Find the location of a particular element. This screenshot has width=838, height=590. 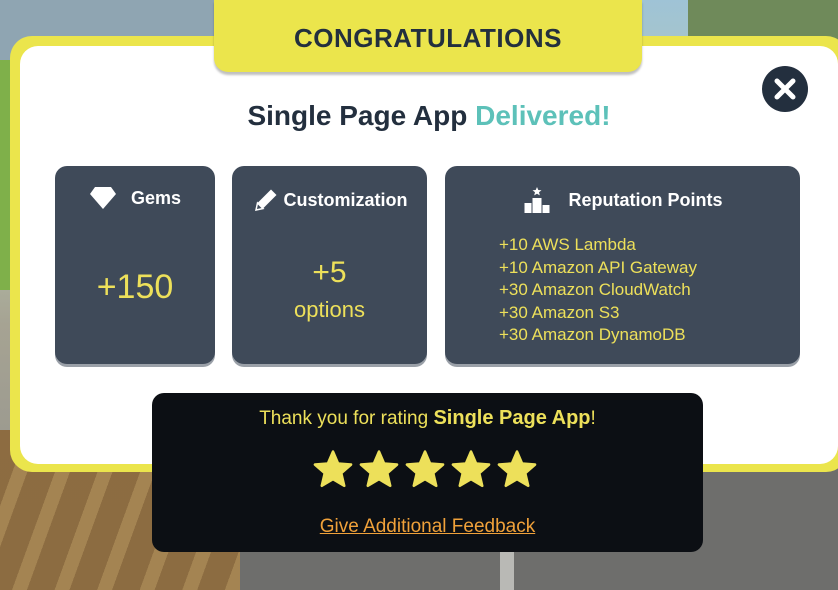

additional-feedback-link: Give Additional Feedback is located at coordinates (427, 527).